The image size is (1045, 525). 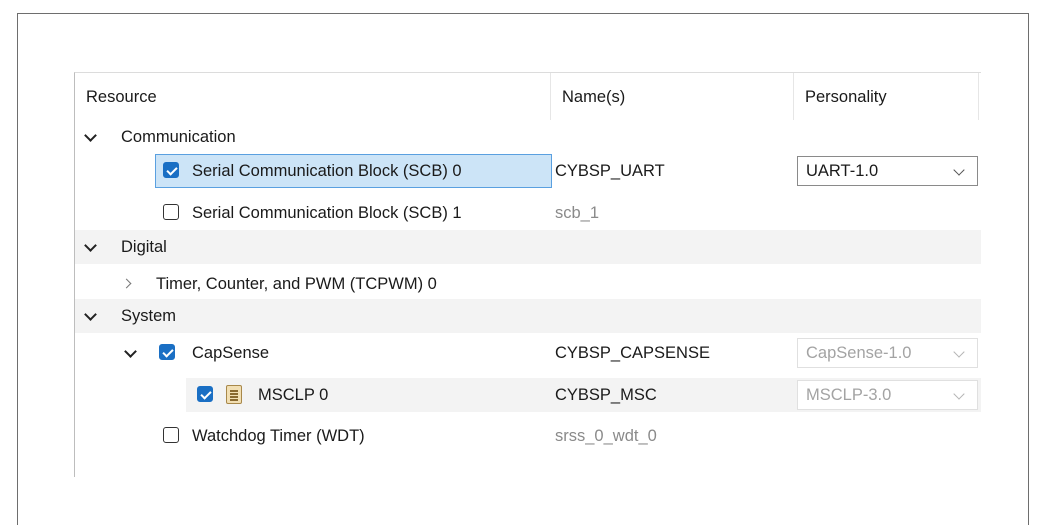 I want to click on column-header-names: Name(s), so click(x=671, y=96).